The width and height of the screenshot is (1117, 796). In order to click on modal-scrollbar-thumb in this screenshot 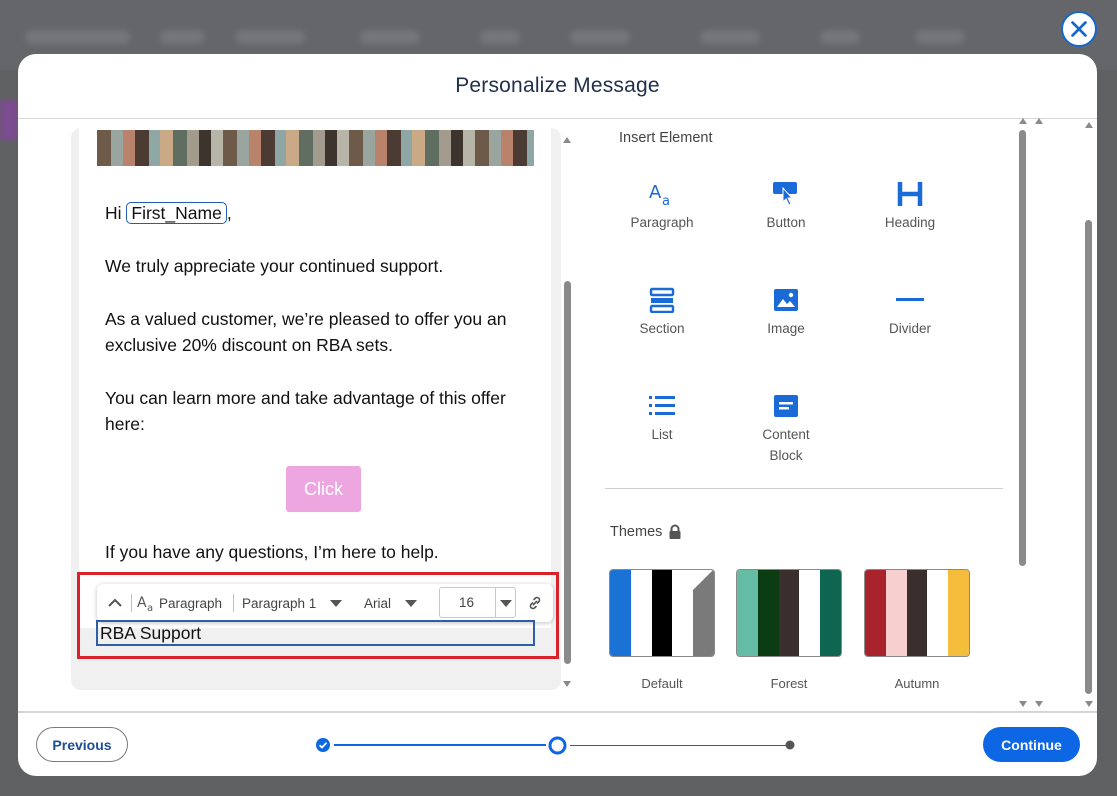, I will do `click(1088, 457)`.